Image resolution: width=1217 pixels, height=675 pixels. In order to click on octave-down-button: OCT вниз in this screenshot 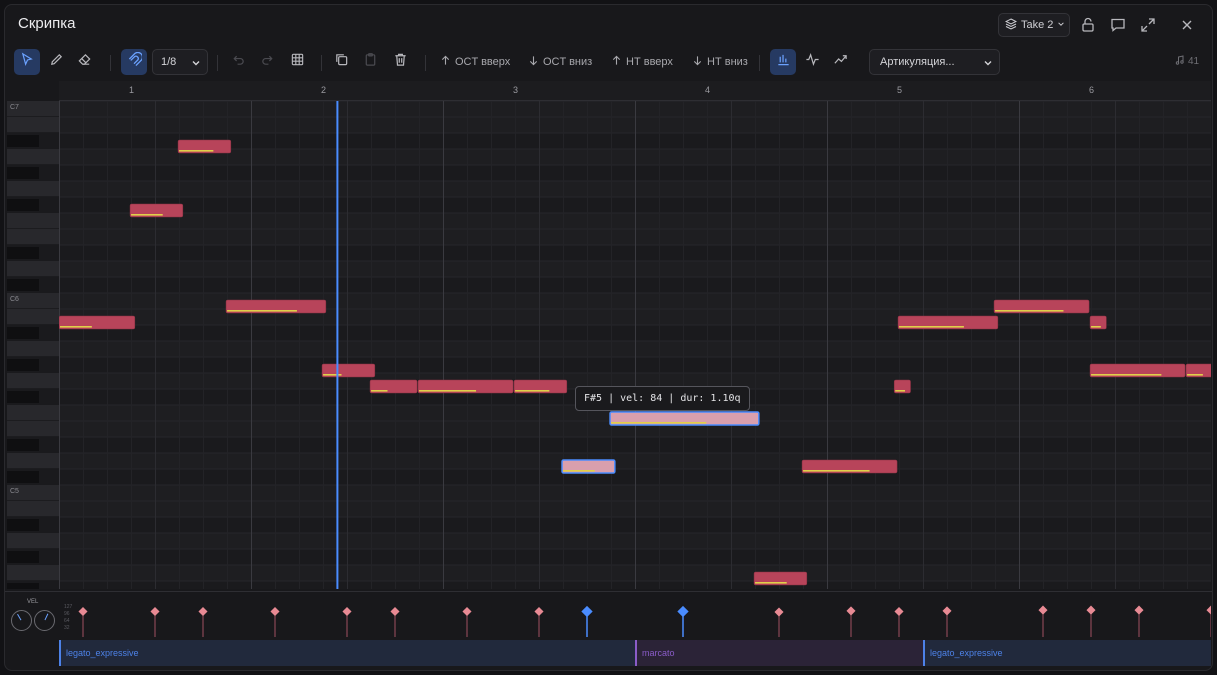, I will do `click(560, 62)`.